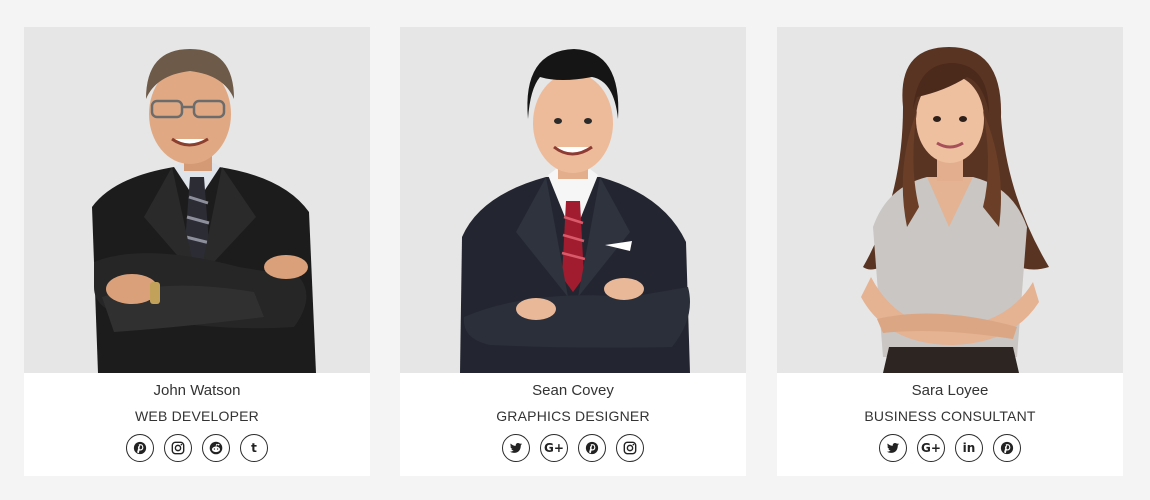 The image size is (1150, 500). Describe the element at coordinates (573, 448) in the screenshot. I see `social-links: G+` at that location.